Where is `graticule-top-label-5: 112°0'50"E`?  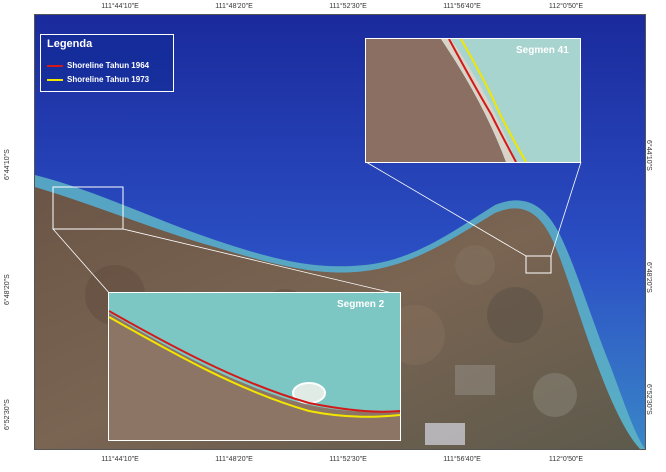
graticule-top-label-5: 112°0'50"E is located at coordinates (566, 6).